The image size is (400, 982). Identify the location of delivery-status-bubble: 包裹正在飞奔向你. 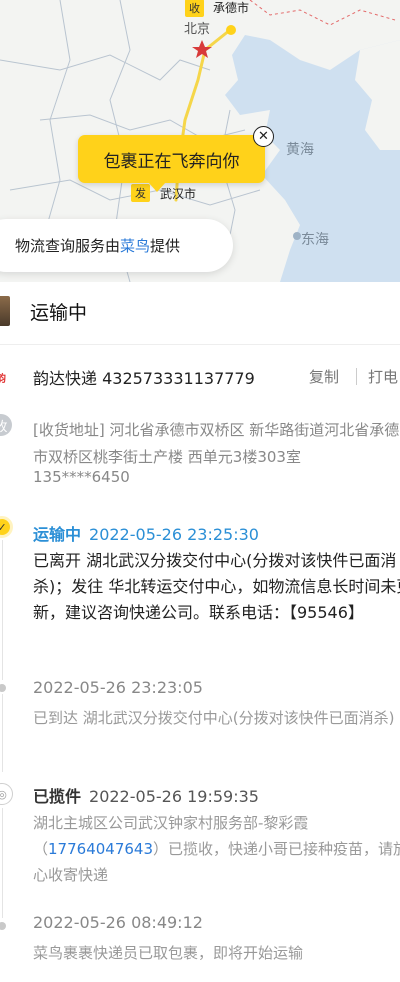
(171, 163).